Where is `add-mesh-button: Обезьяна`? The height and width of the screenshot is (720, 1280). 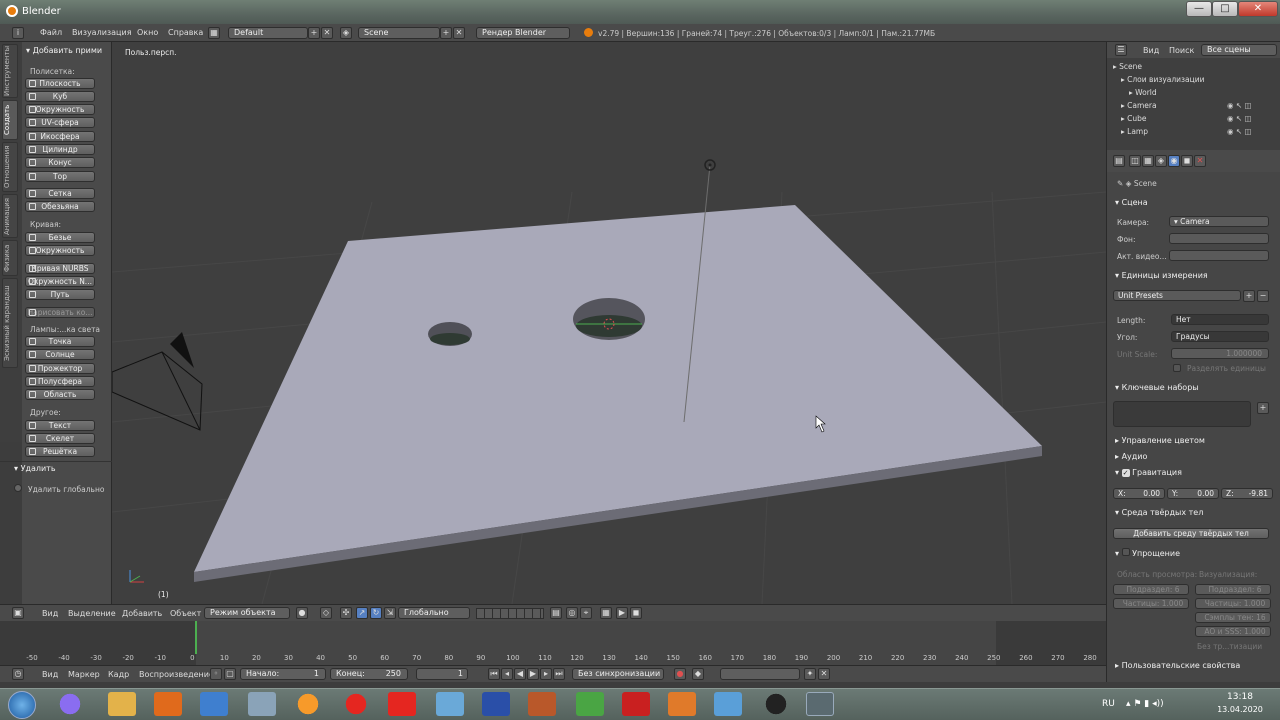 add-mesh-button: Обезьяна is located at coordinates (60, 206).